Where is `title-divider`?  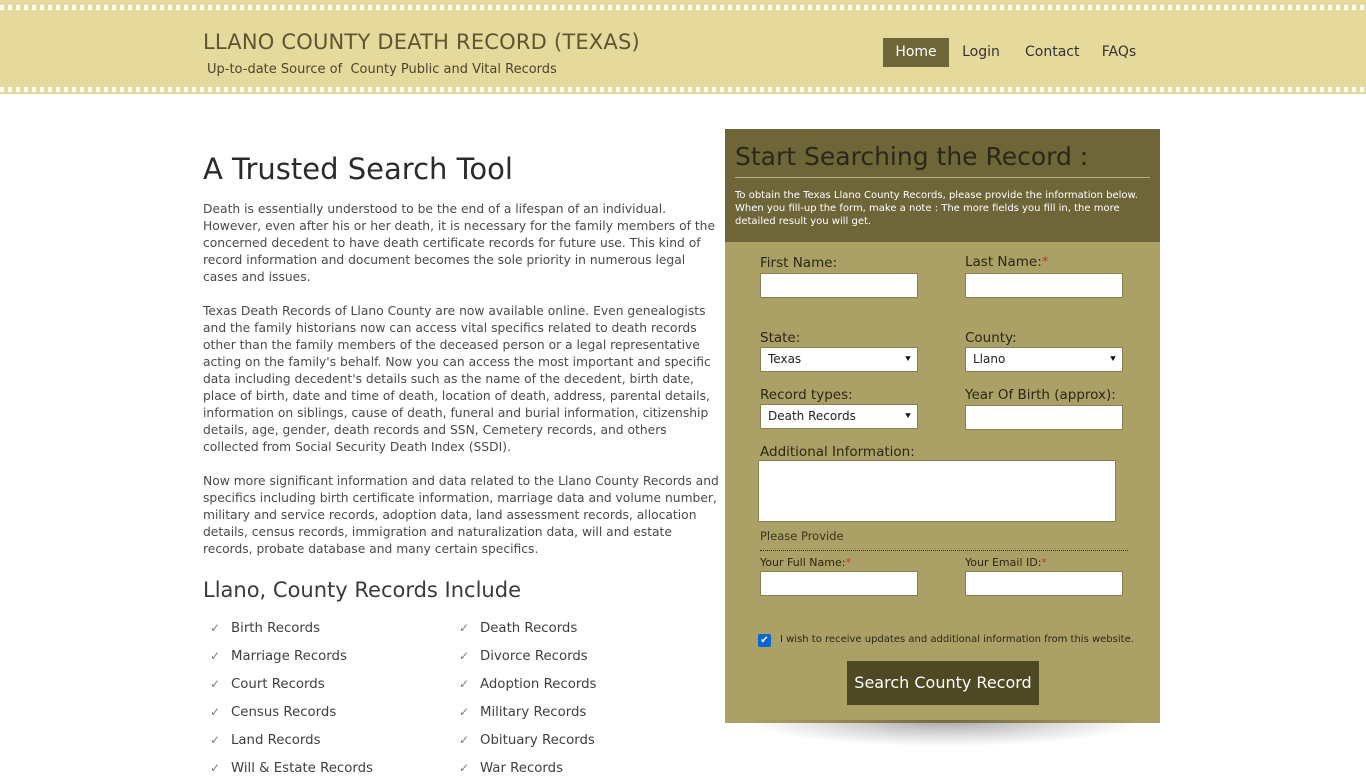
title-divider is located at coordinates (942, 177).